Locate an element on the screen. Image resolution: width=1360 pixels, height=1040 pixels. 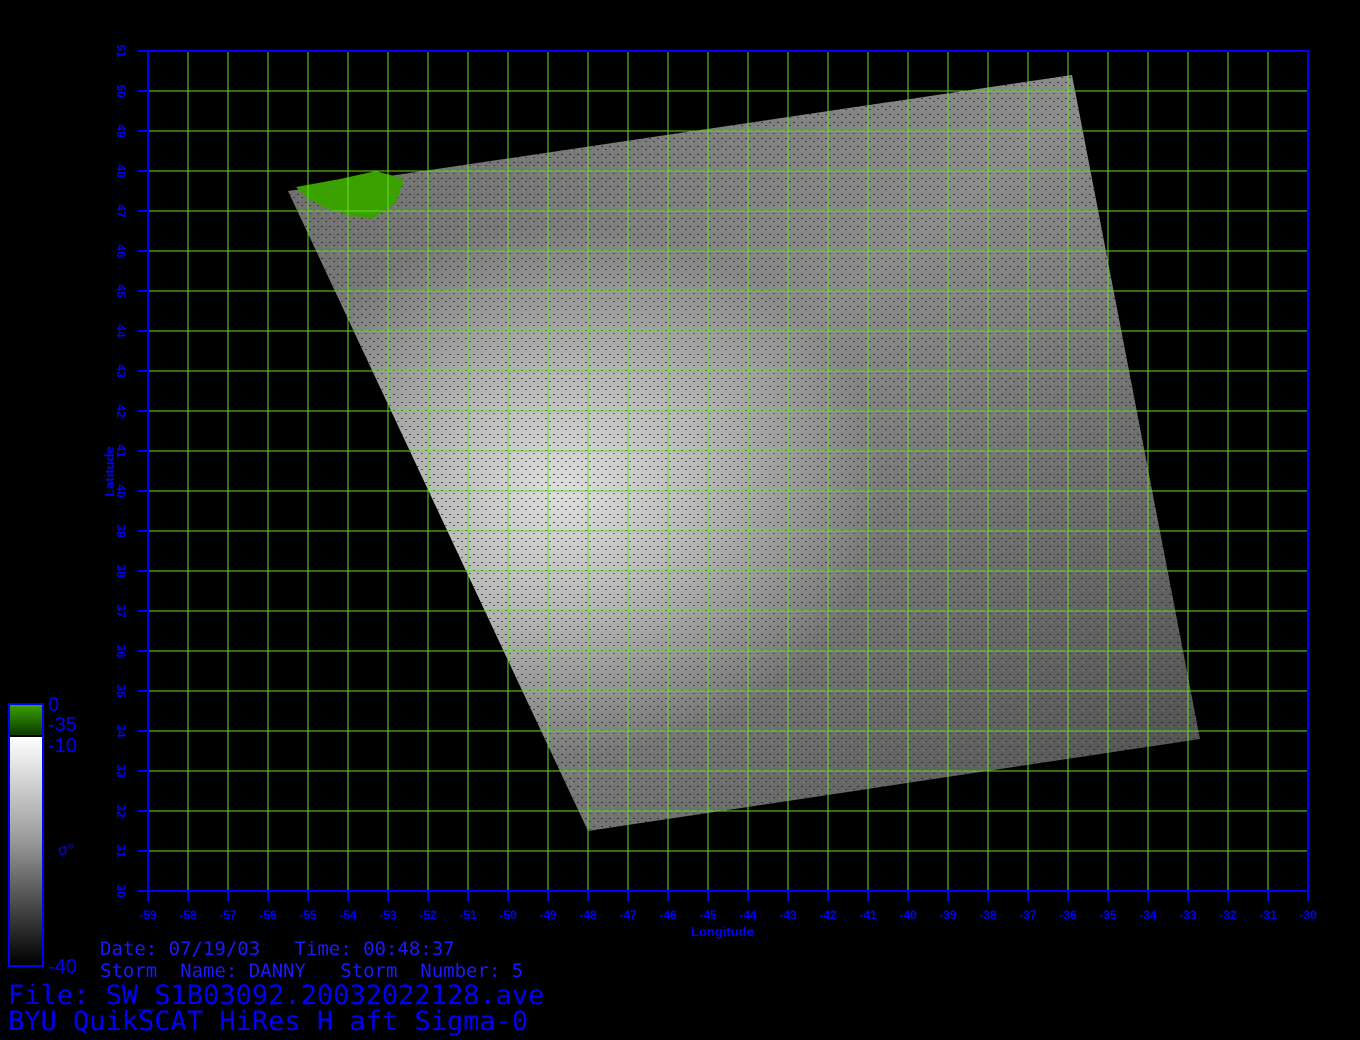
lat-tick-label: 31 is located at coordinates (121, 851).